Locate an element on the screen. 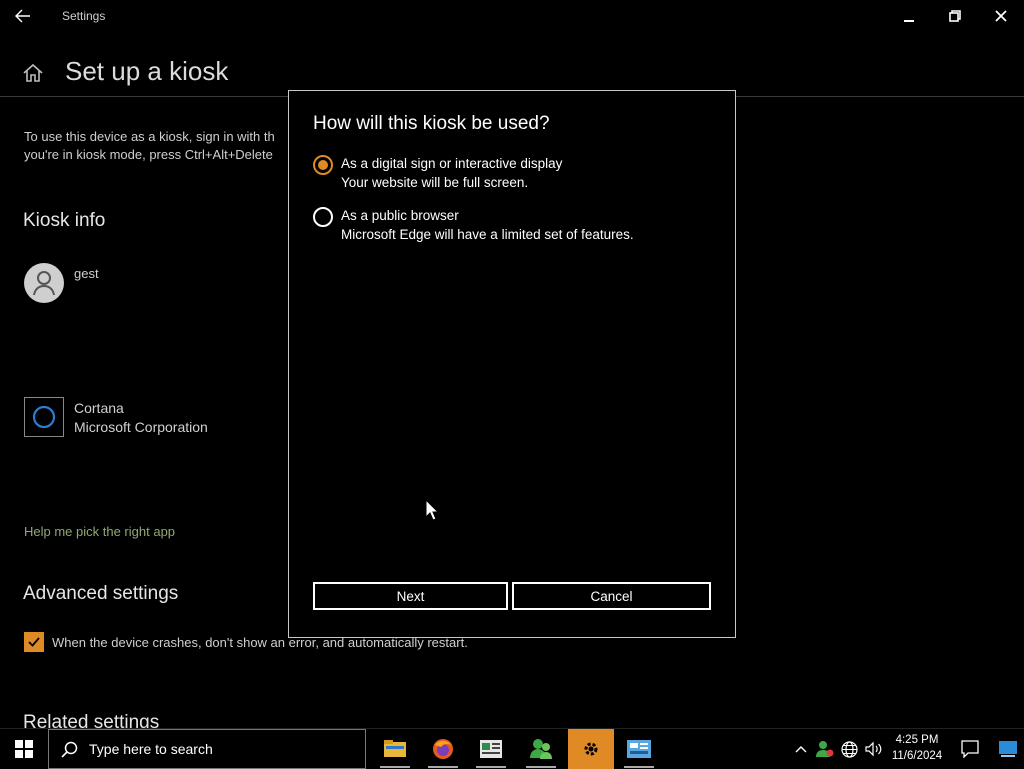 The width and height of the screenshot is (1024, 769). desktop-icon is located at coordinates (1008, 749).